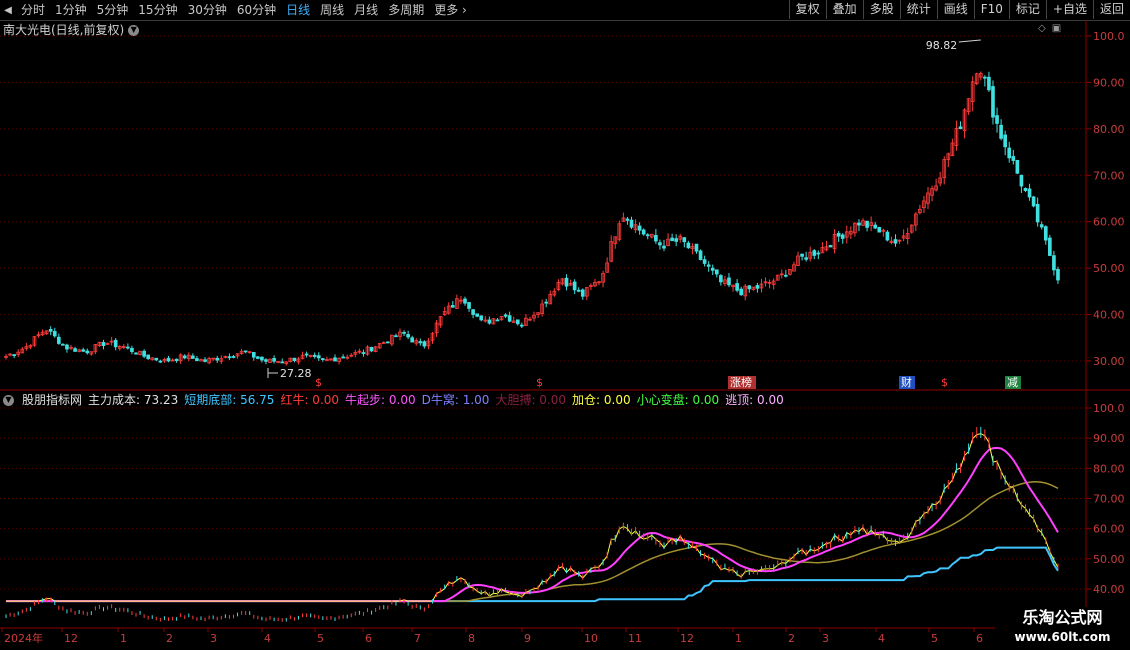 This screenshot has height=650, width=1130. Describe the element at coordinates (1109, 129) in the screenshot. I see `price-axis-label: 80.00` at that location.